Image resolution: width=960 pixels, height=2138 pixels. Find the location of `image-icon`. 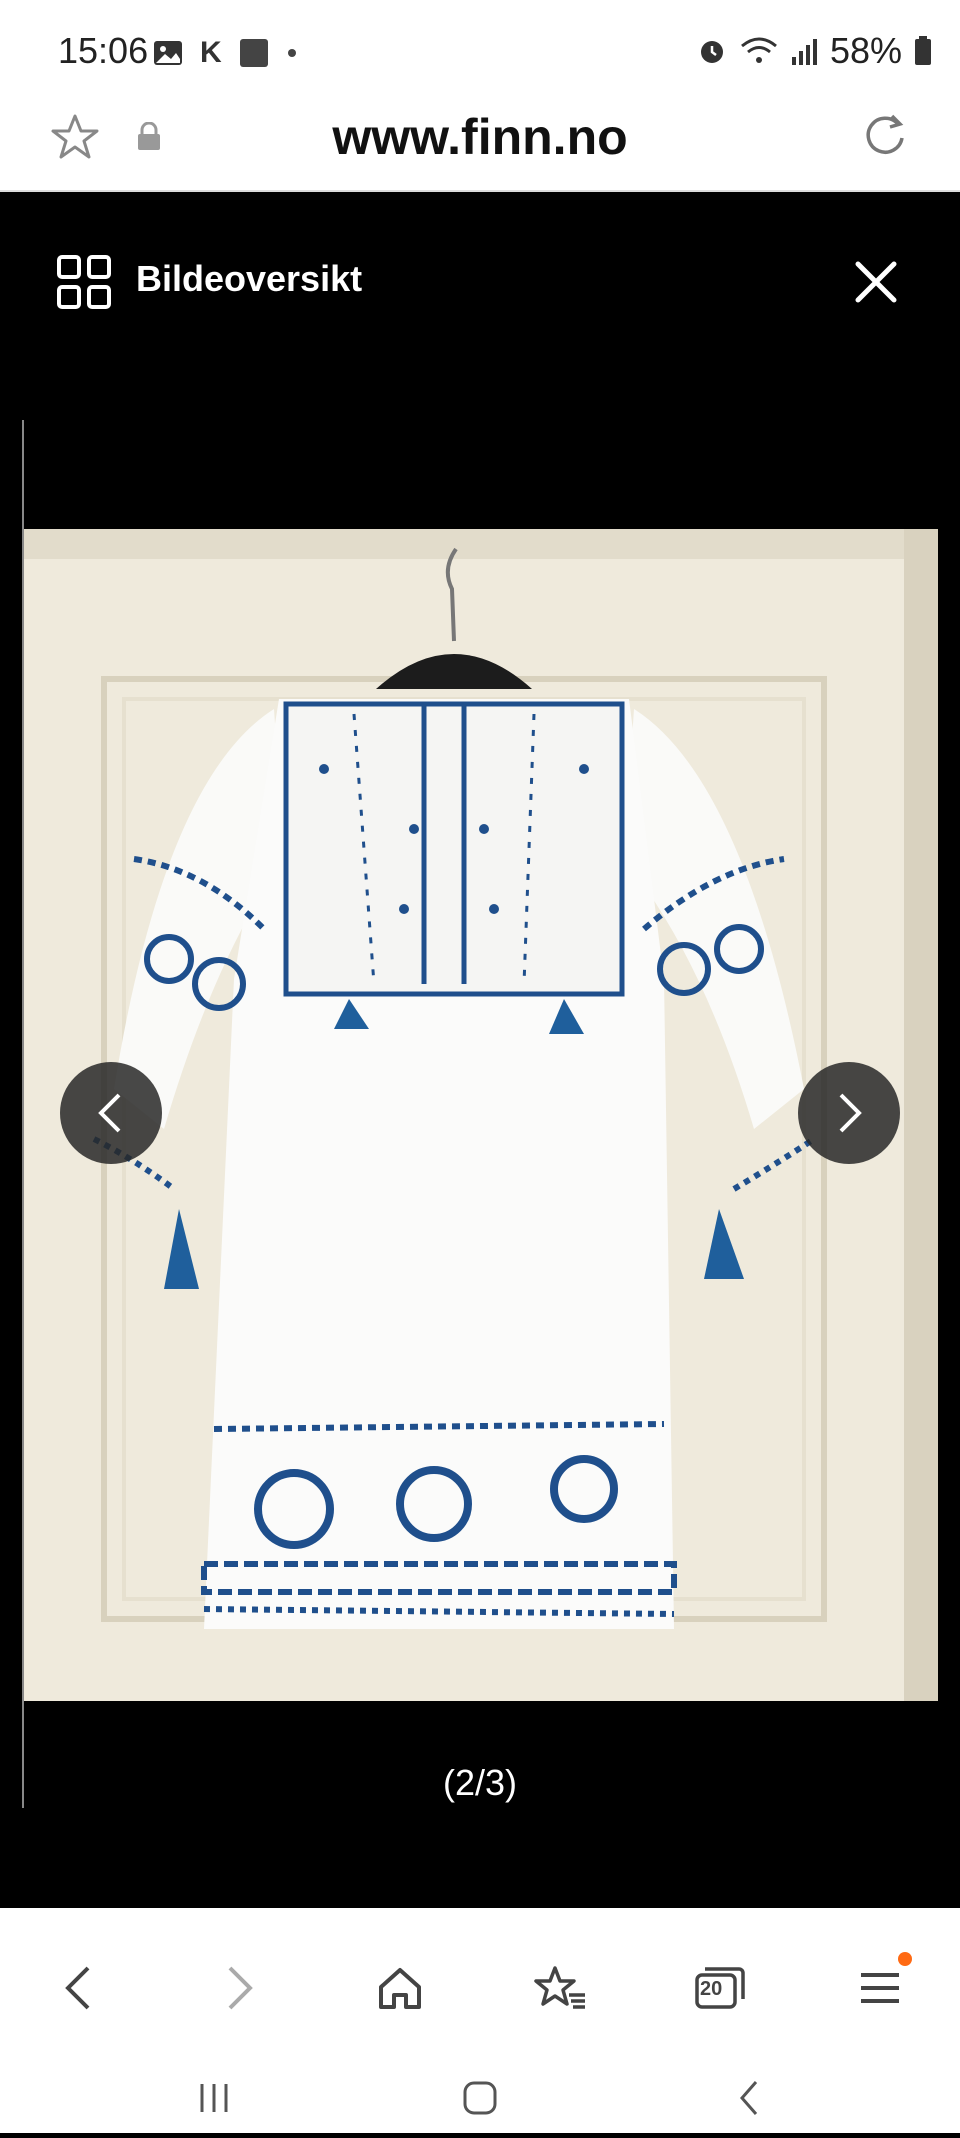

image-icon is located at coordinates (168, 53).